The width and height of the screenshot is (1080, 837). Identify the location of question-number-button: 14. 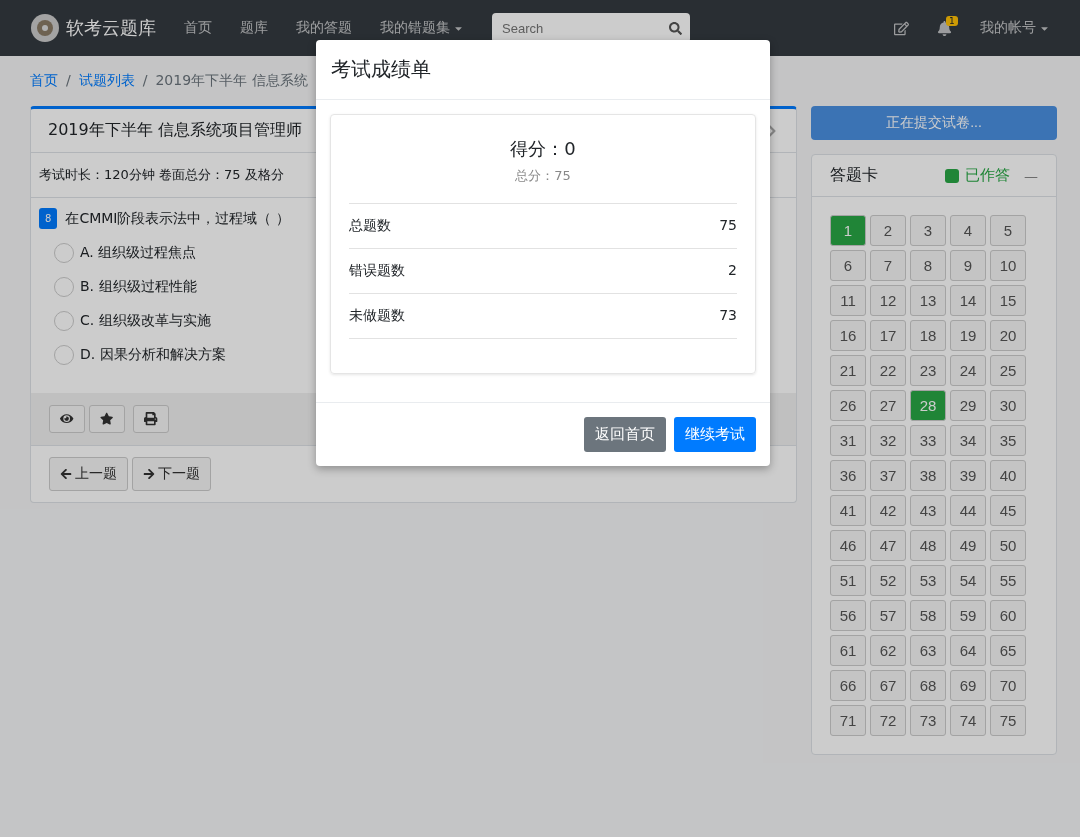
(968, 300).